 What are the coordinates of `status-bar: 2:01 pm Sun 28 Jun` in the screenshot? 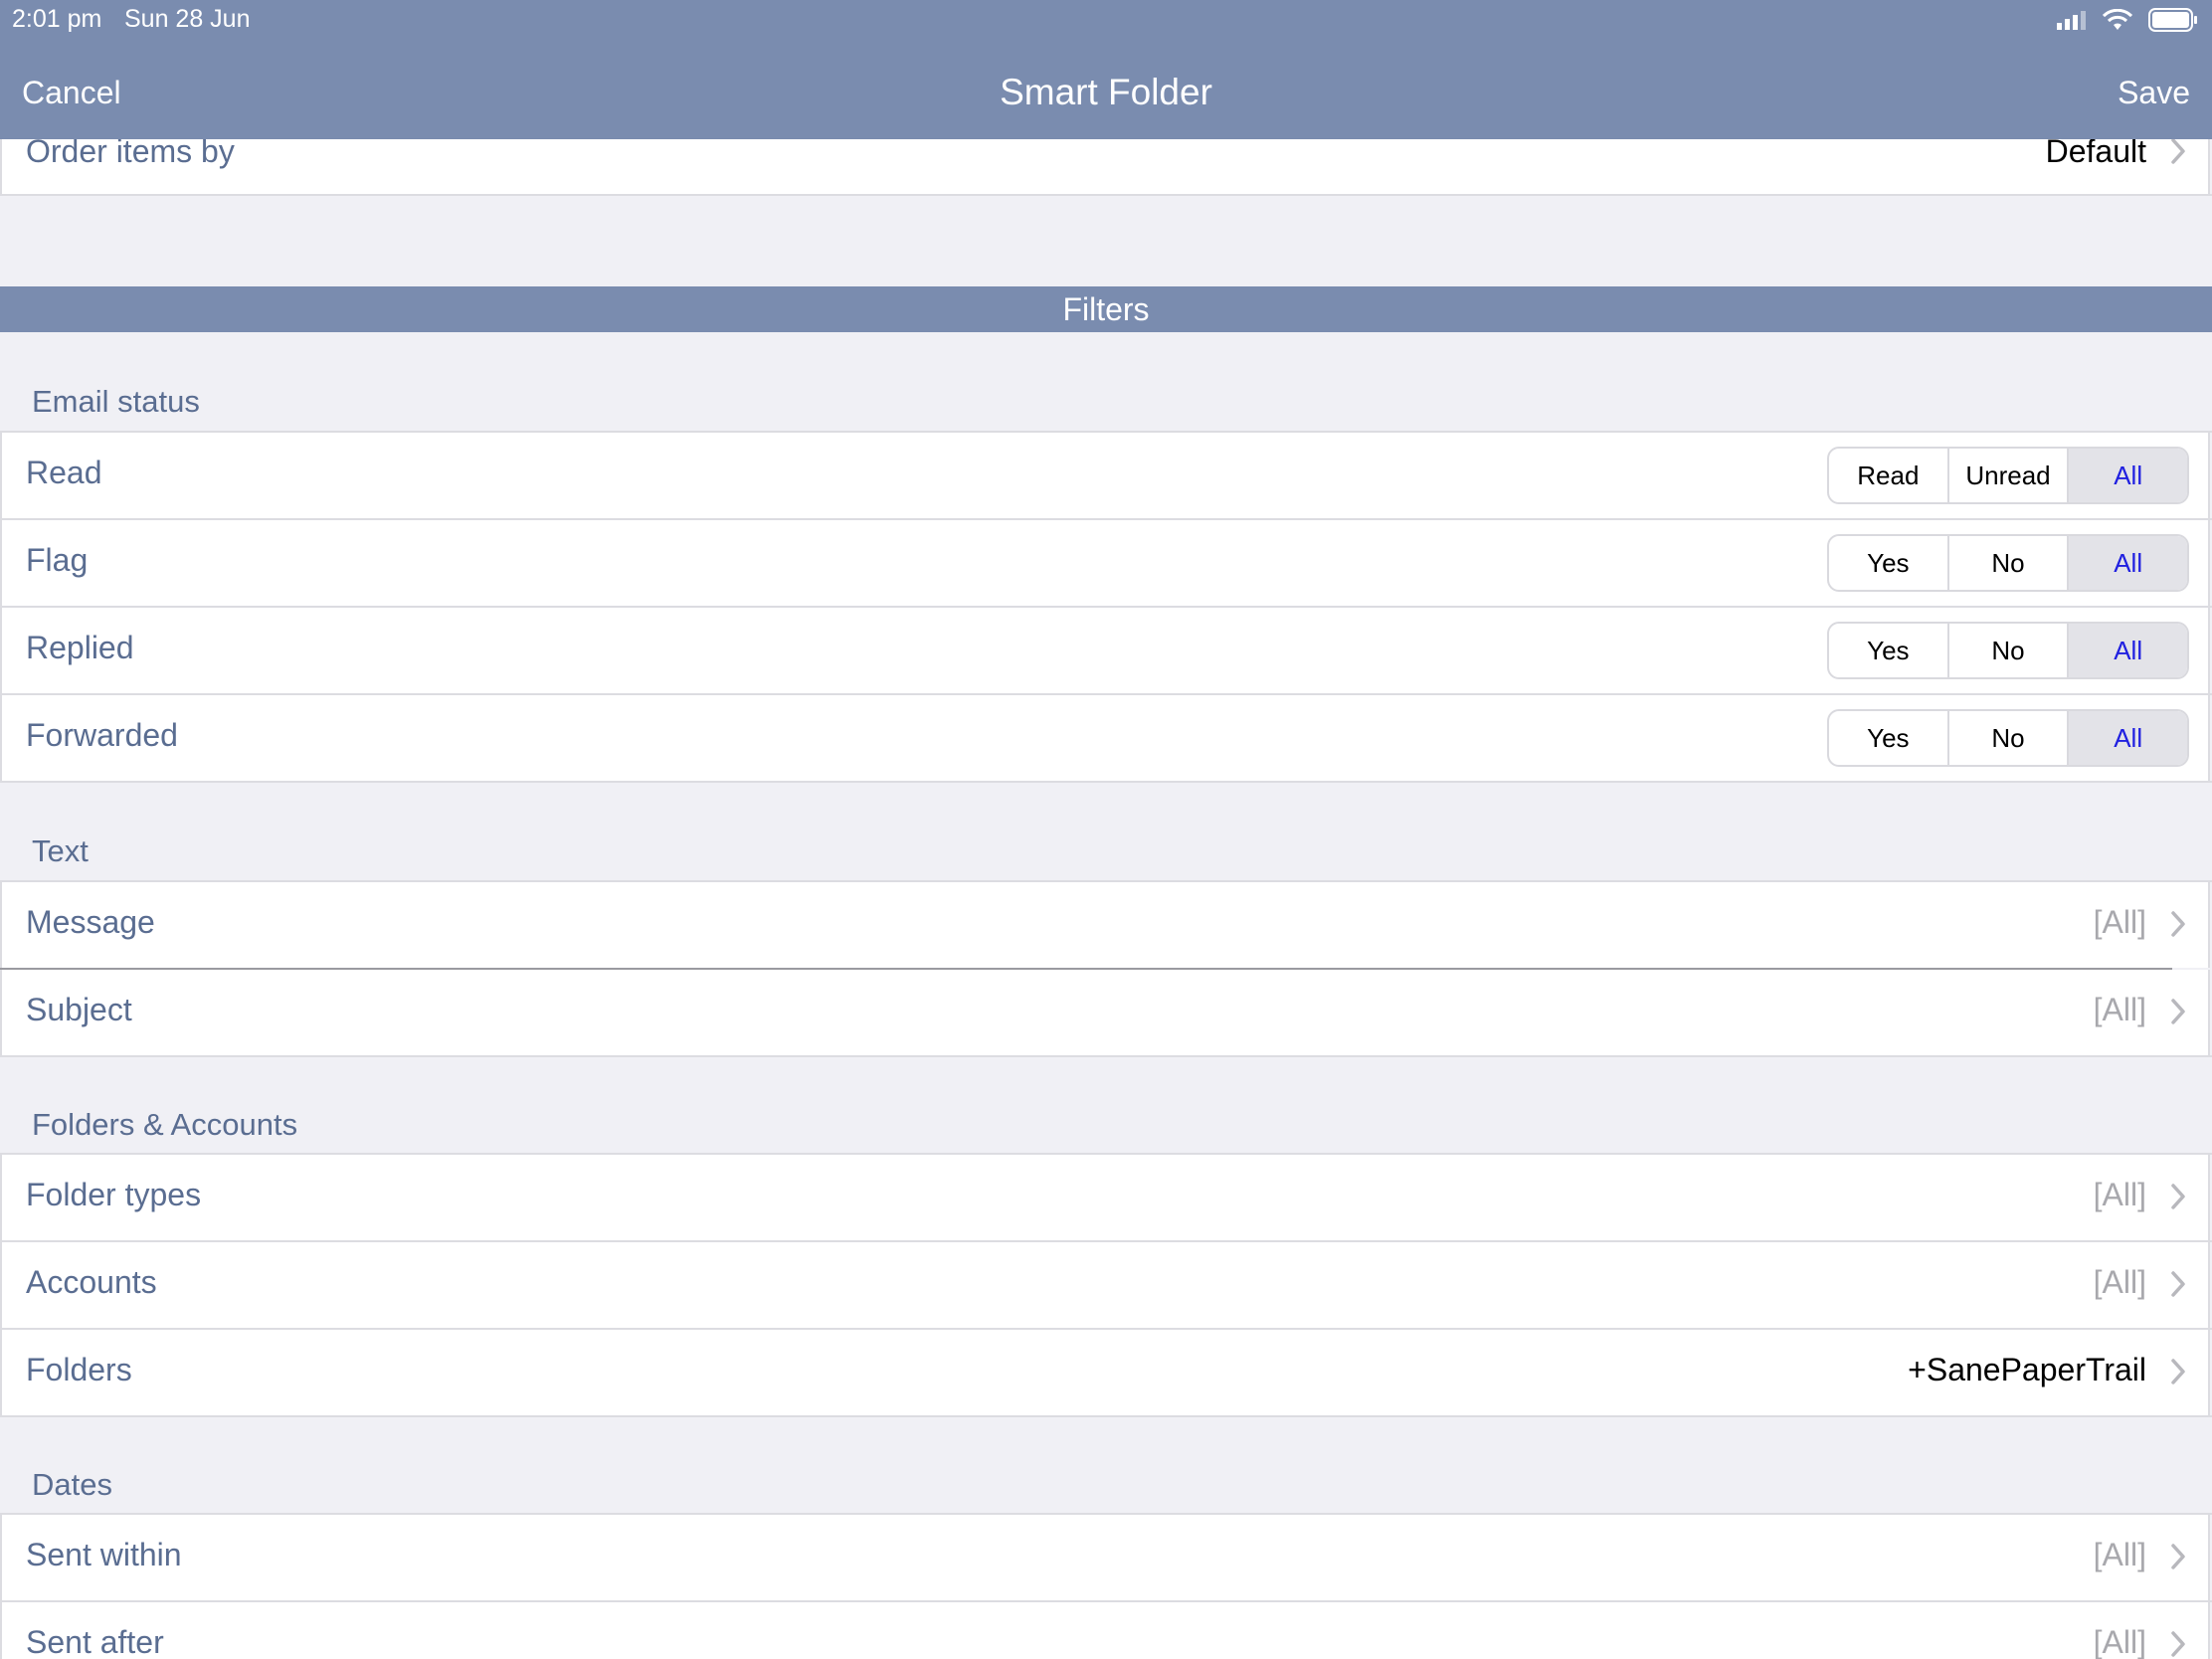 It's located at (1106, 20).